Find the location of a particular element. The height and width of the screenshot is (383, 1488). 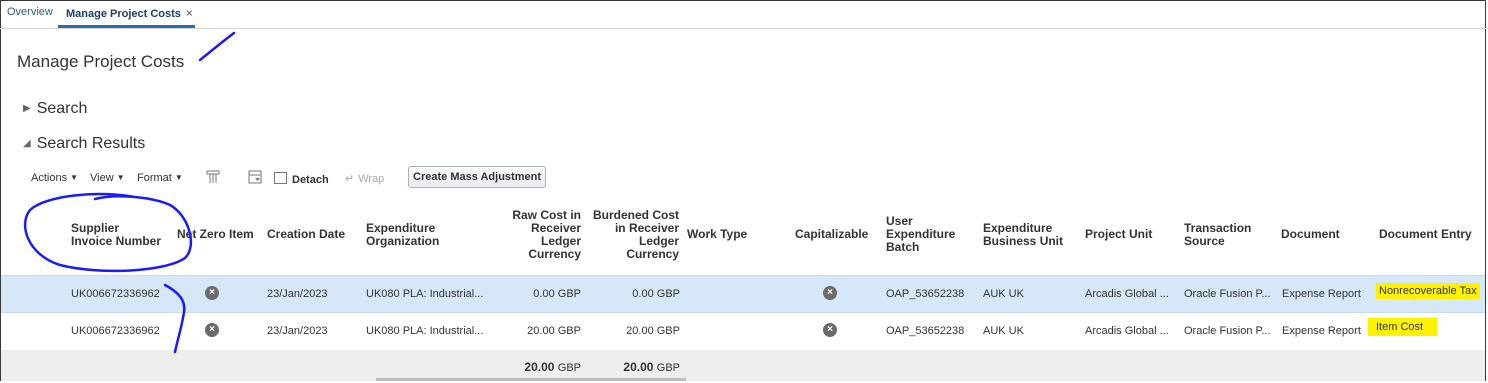

highlighted-text: Item Cost is located at coordinates (1403, 327).